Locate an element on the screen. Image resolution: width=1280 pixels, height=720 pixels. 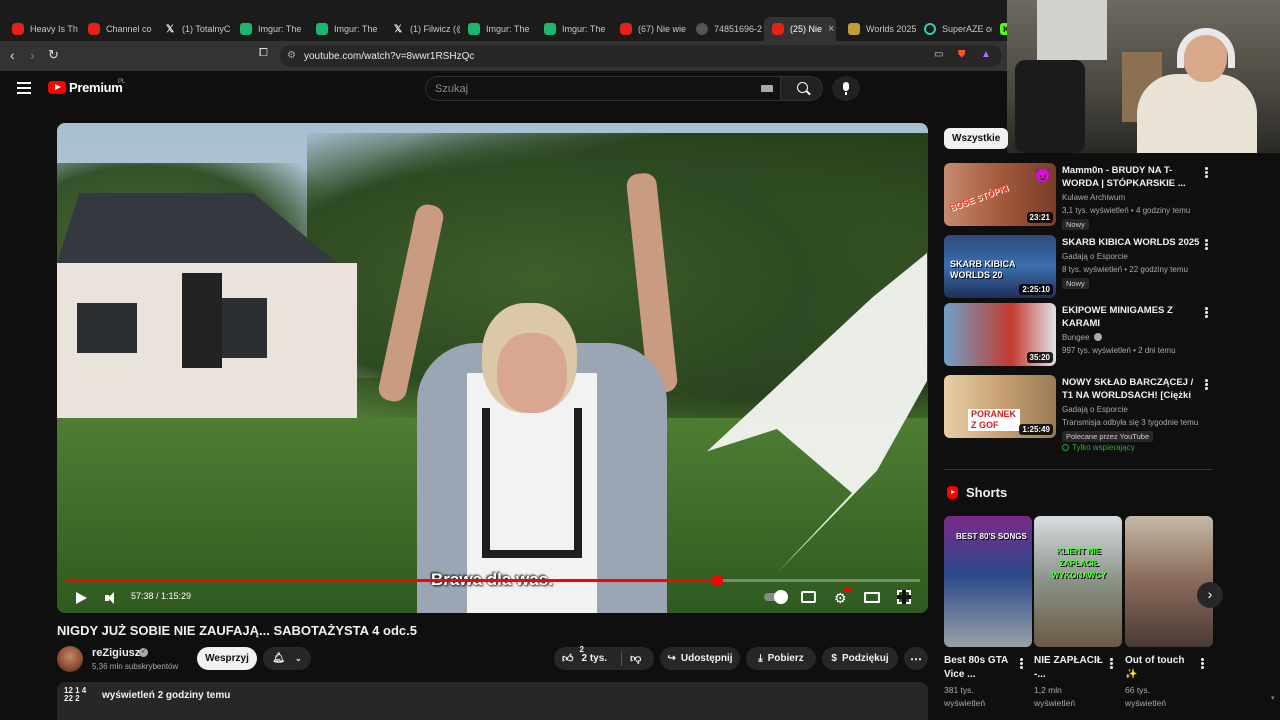
webcam-person-body is located at coordinates (1197, 113).